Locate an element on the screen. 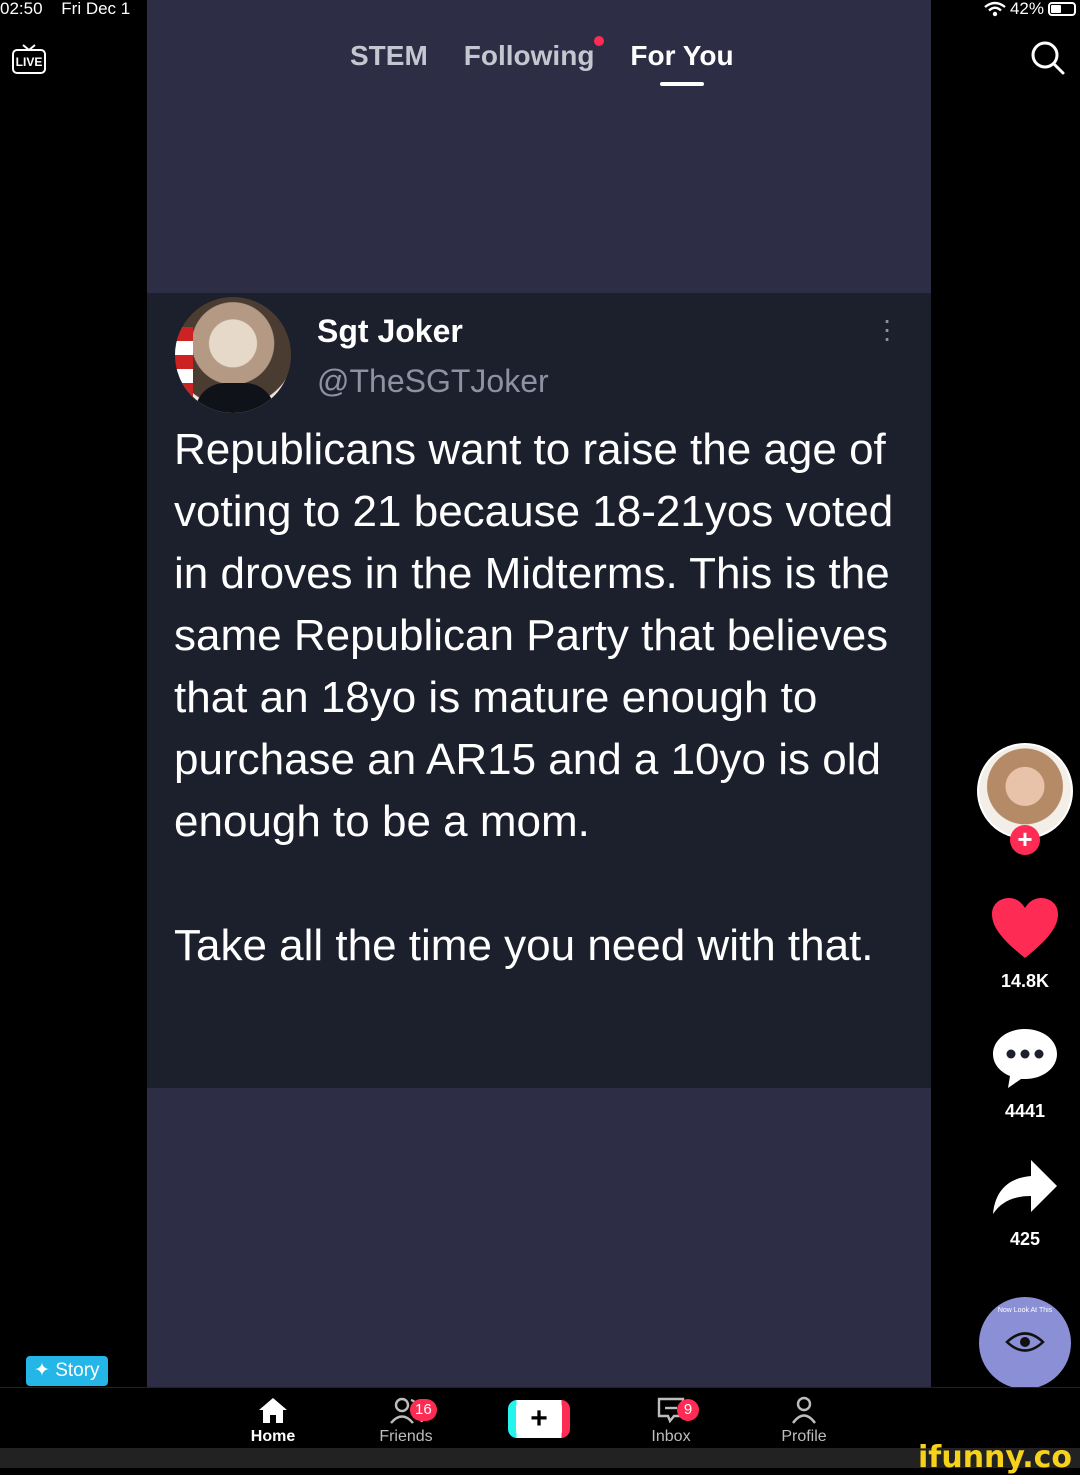  creator-avatar: + is located at coordinates (1025, 799).